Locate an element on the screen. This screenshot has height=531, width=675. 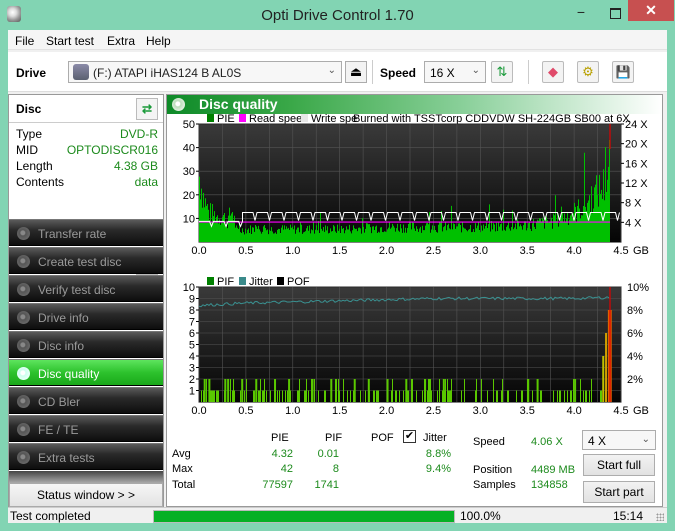
nav-item-verify-test-disc: Verify test disc is located at coordinates (86, 288).